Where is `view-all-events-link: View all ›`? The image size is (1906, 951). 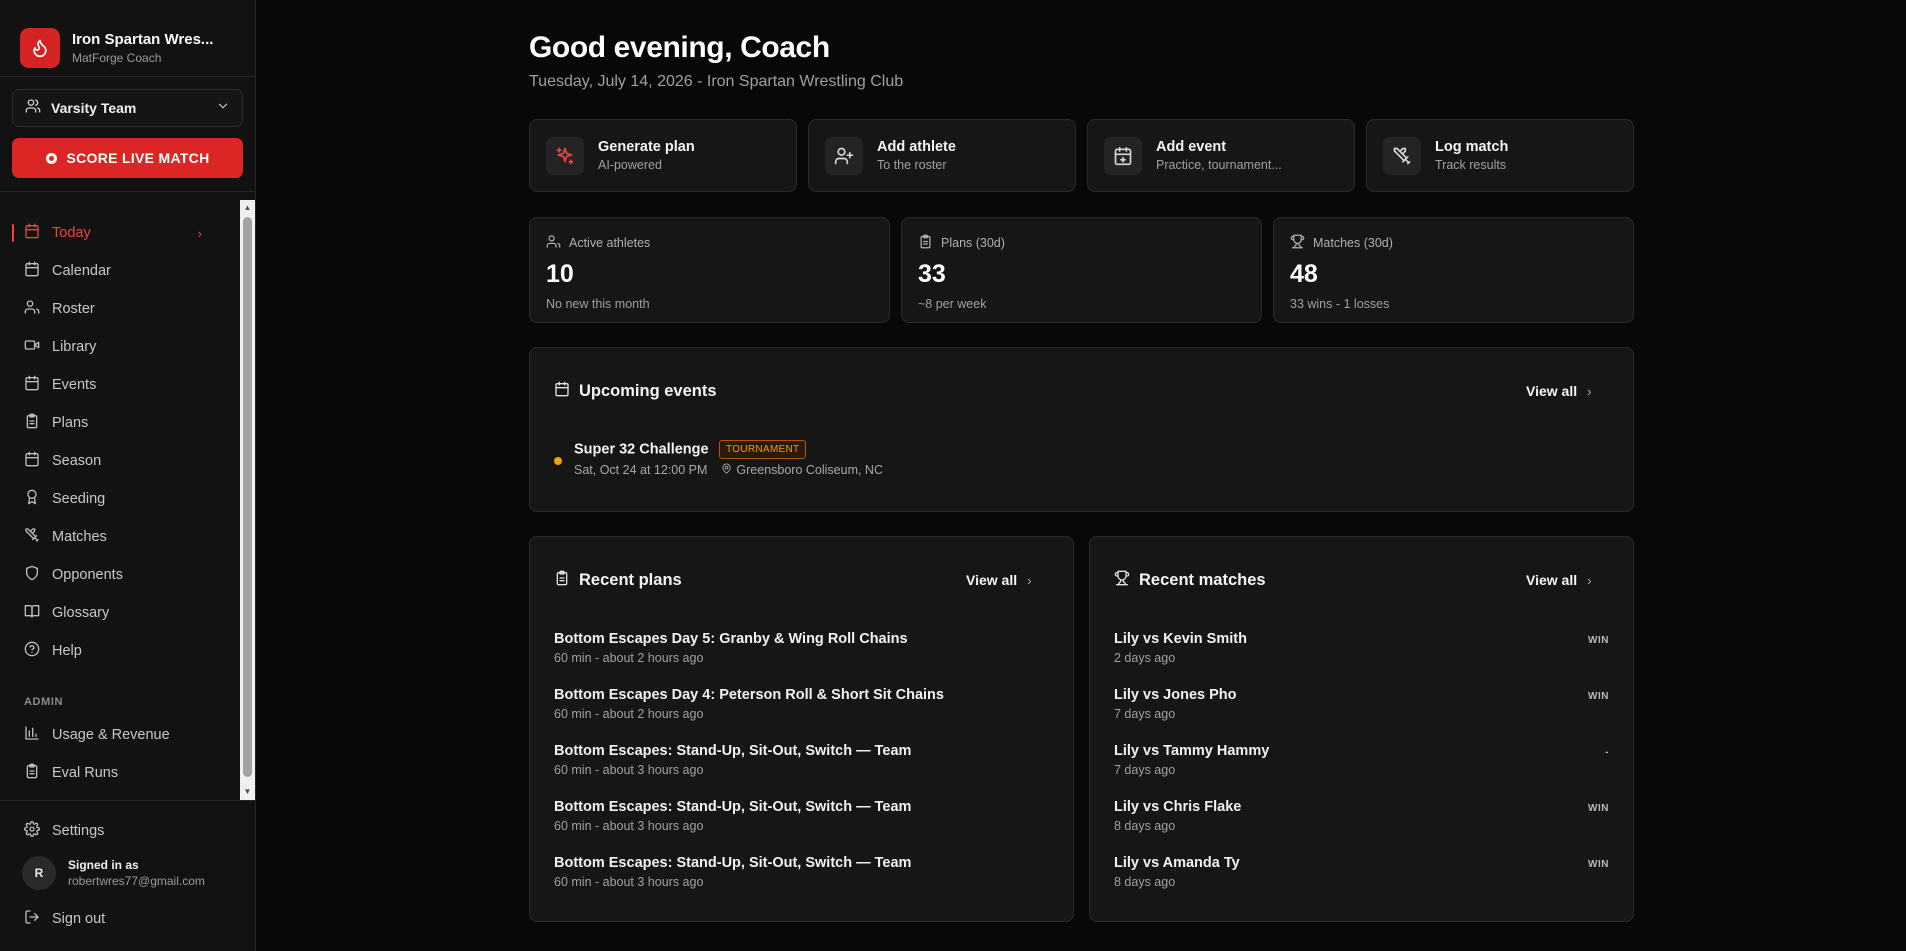
view-all-events-link: View all › is located at coordinates (1558, 391).